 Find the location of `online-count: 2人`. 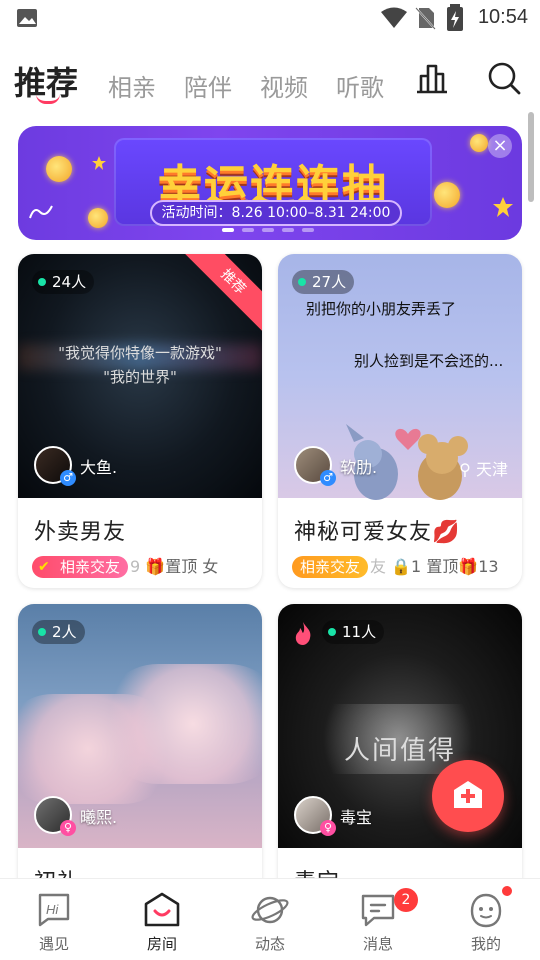

online-count: 2人 is located at coordinates (58, 632).